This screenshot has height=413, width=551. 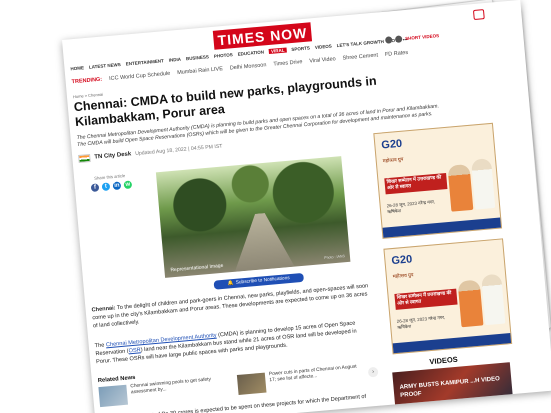 I want to click on videos-heading: VIDEOS, so click(x=444, y=360).